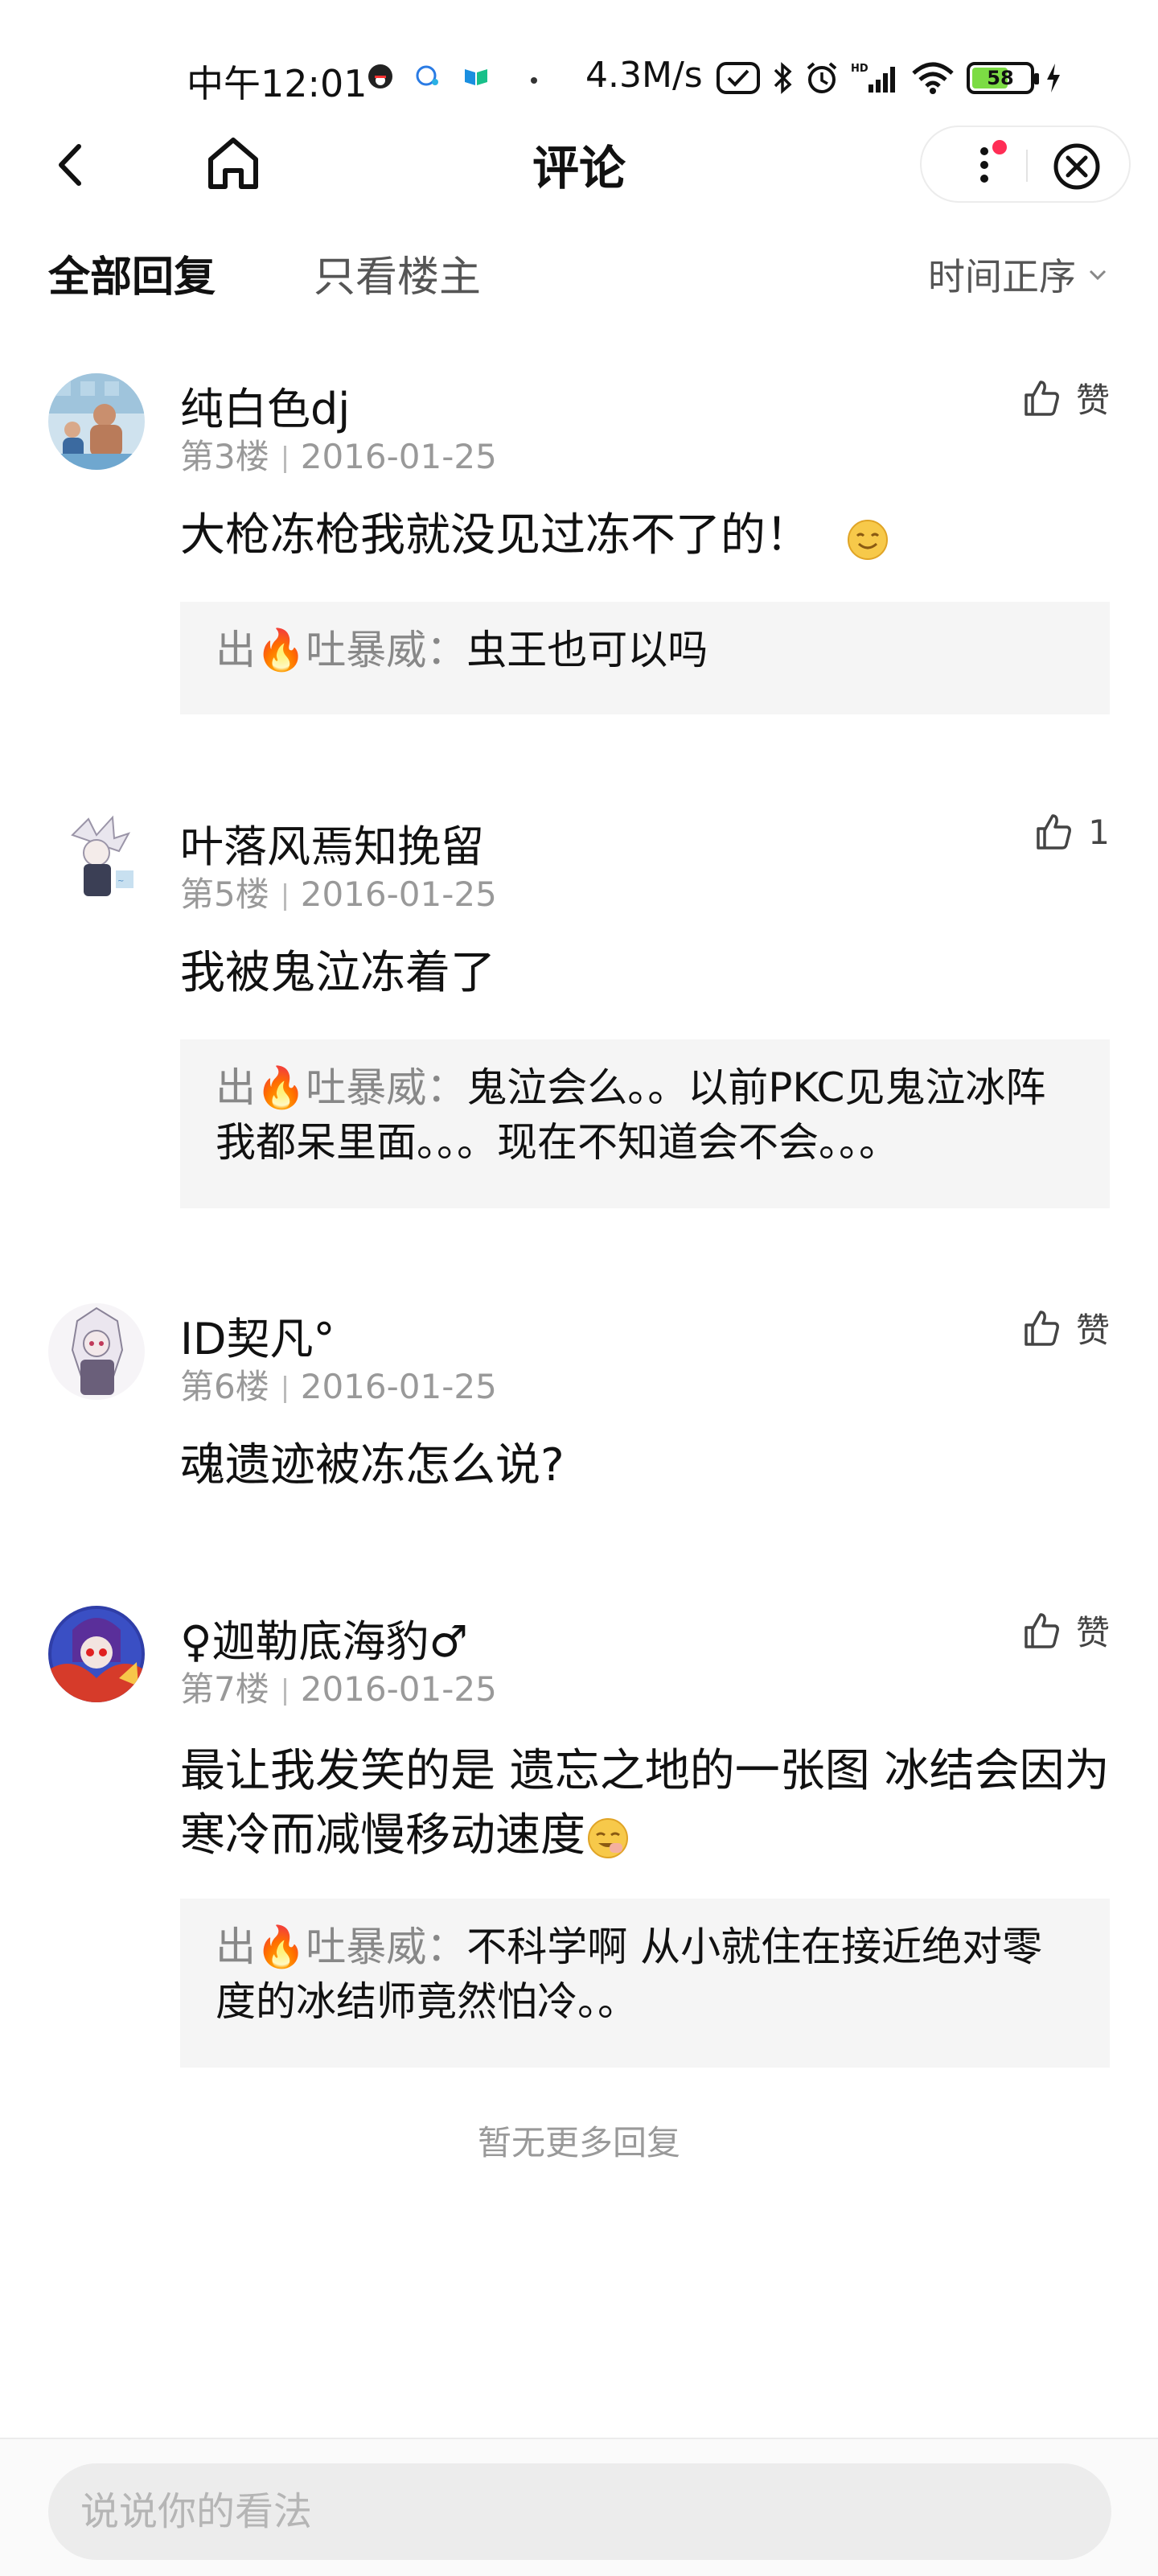 This screenshot has width=1158, height=2576. Describe the element at coordinates (1053, 78) in the screenshot. I see `charging-icon` at that location.